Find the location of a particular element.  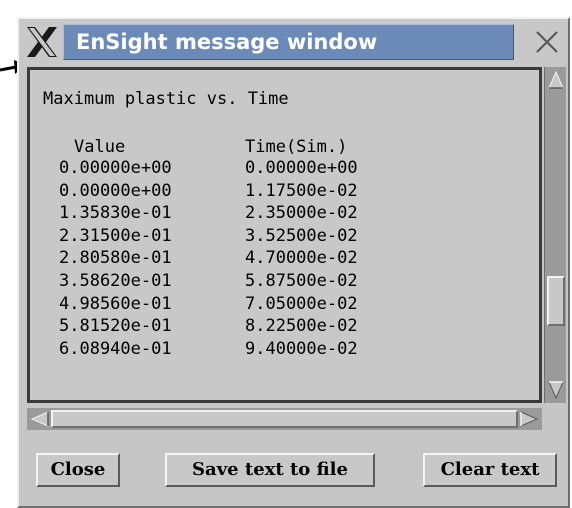

data-row: 6.08940e-01 9.40000e-02 is located at coordinates (284, 349).